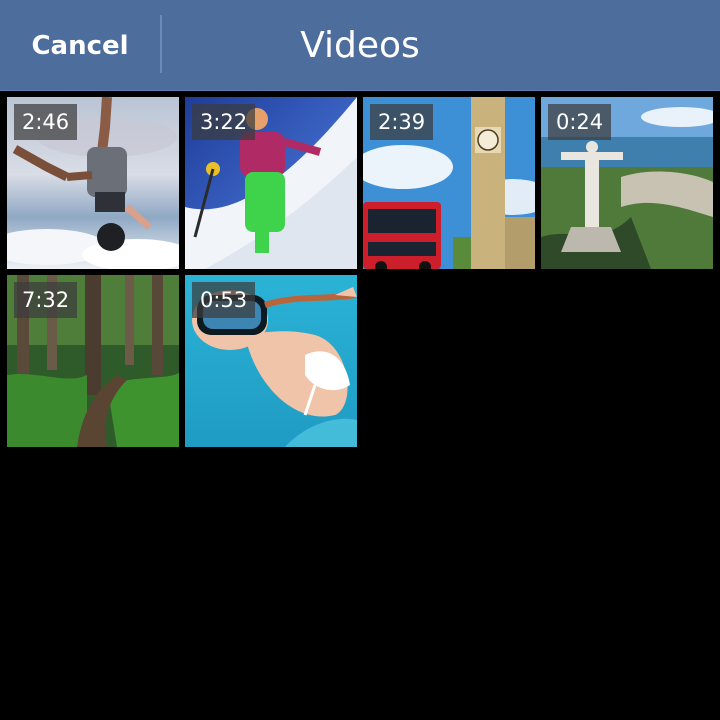  I want to click on video-duration: 2:46, so click(46, 122).